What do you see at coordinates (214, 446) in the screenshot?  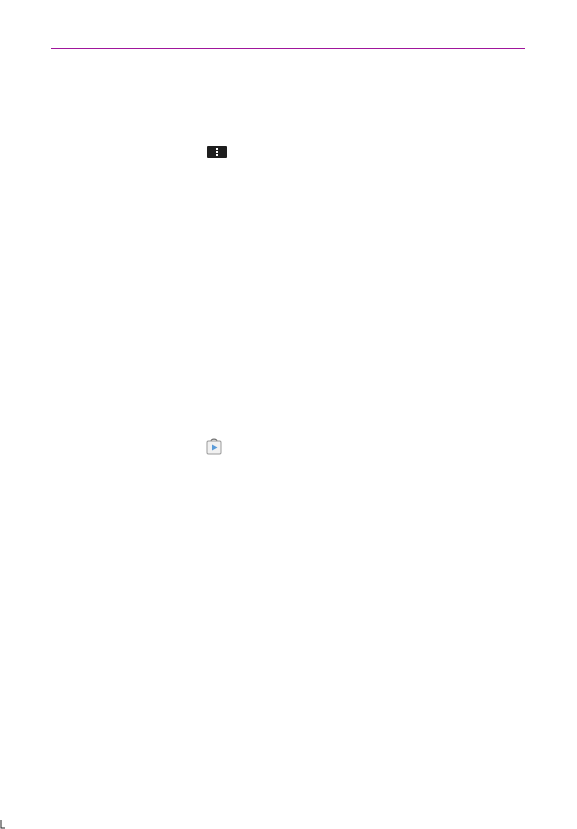 I see `play-store-icon` at bounding box center [214, 446].